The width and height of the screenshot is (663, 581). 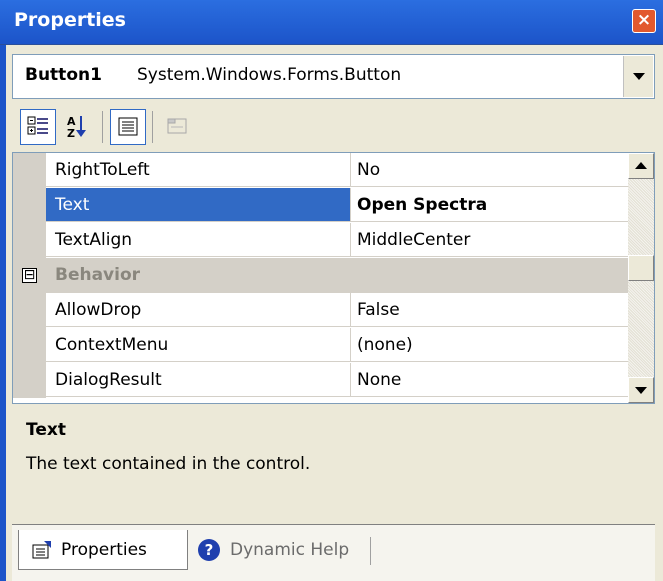 What do you see at coordinates (490, 170) in the screenshot?
I see `property-value: No` at bounding box center [490, 170].